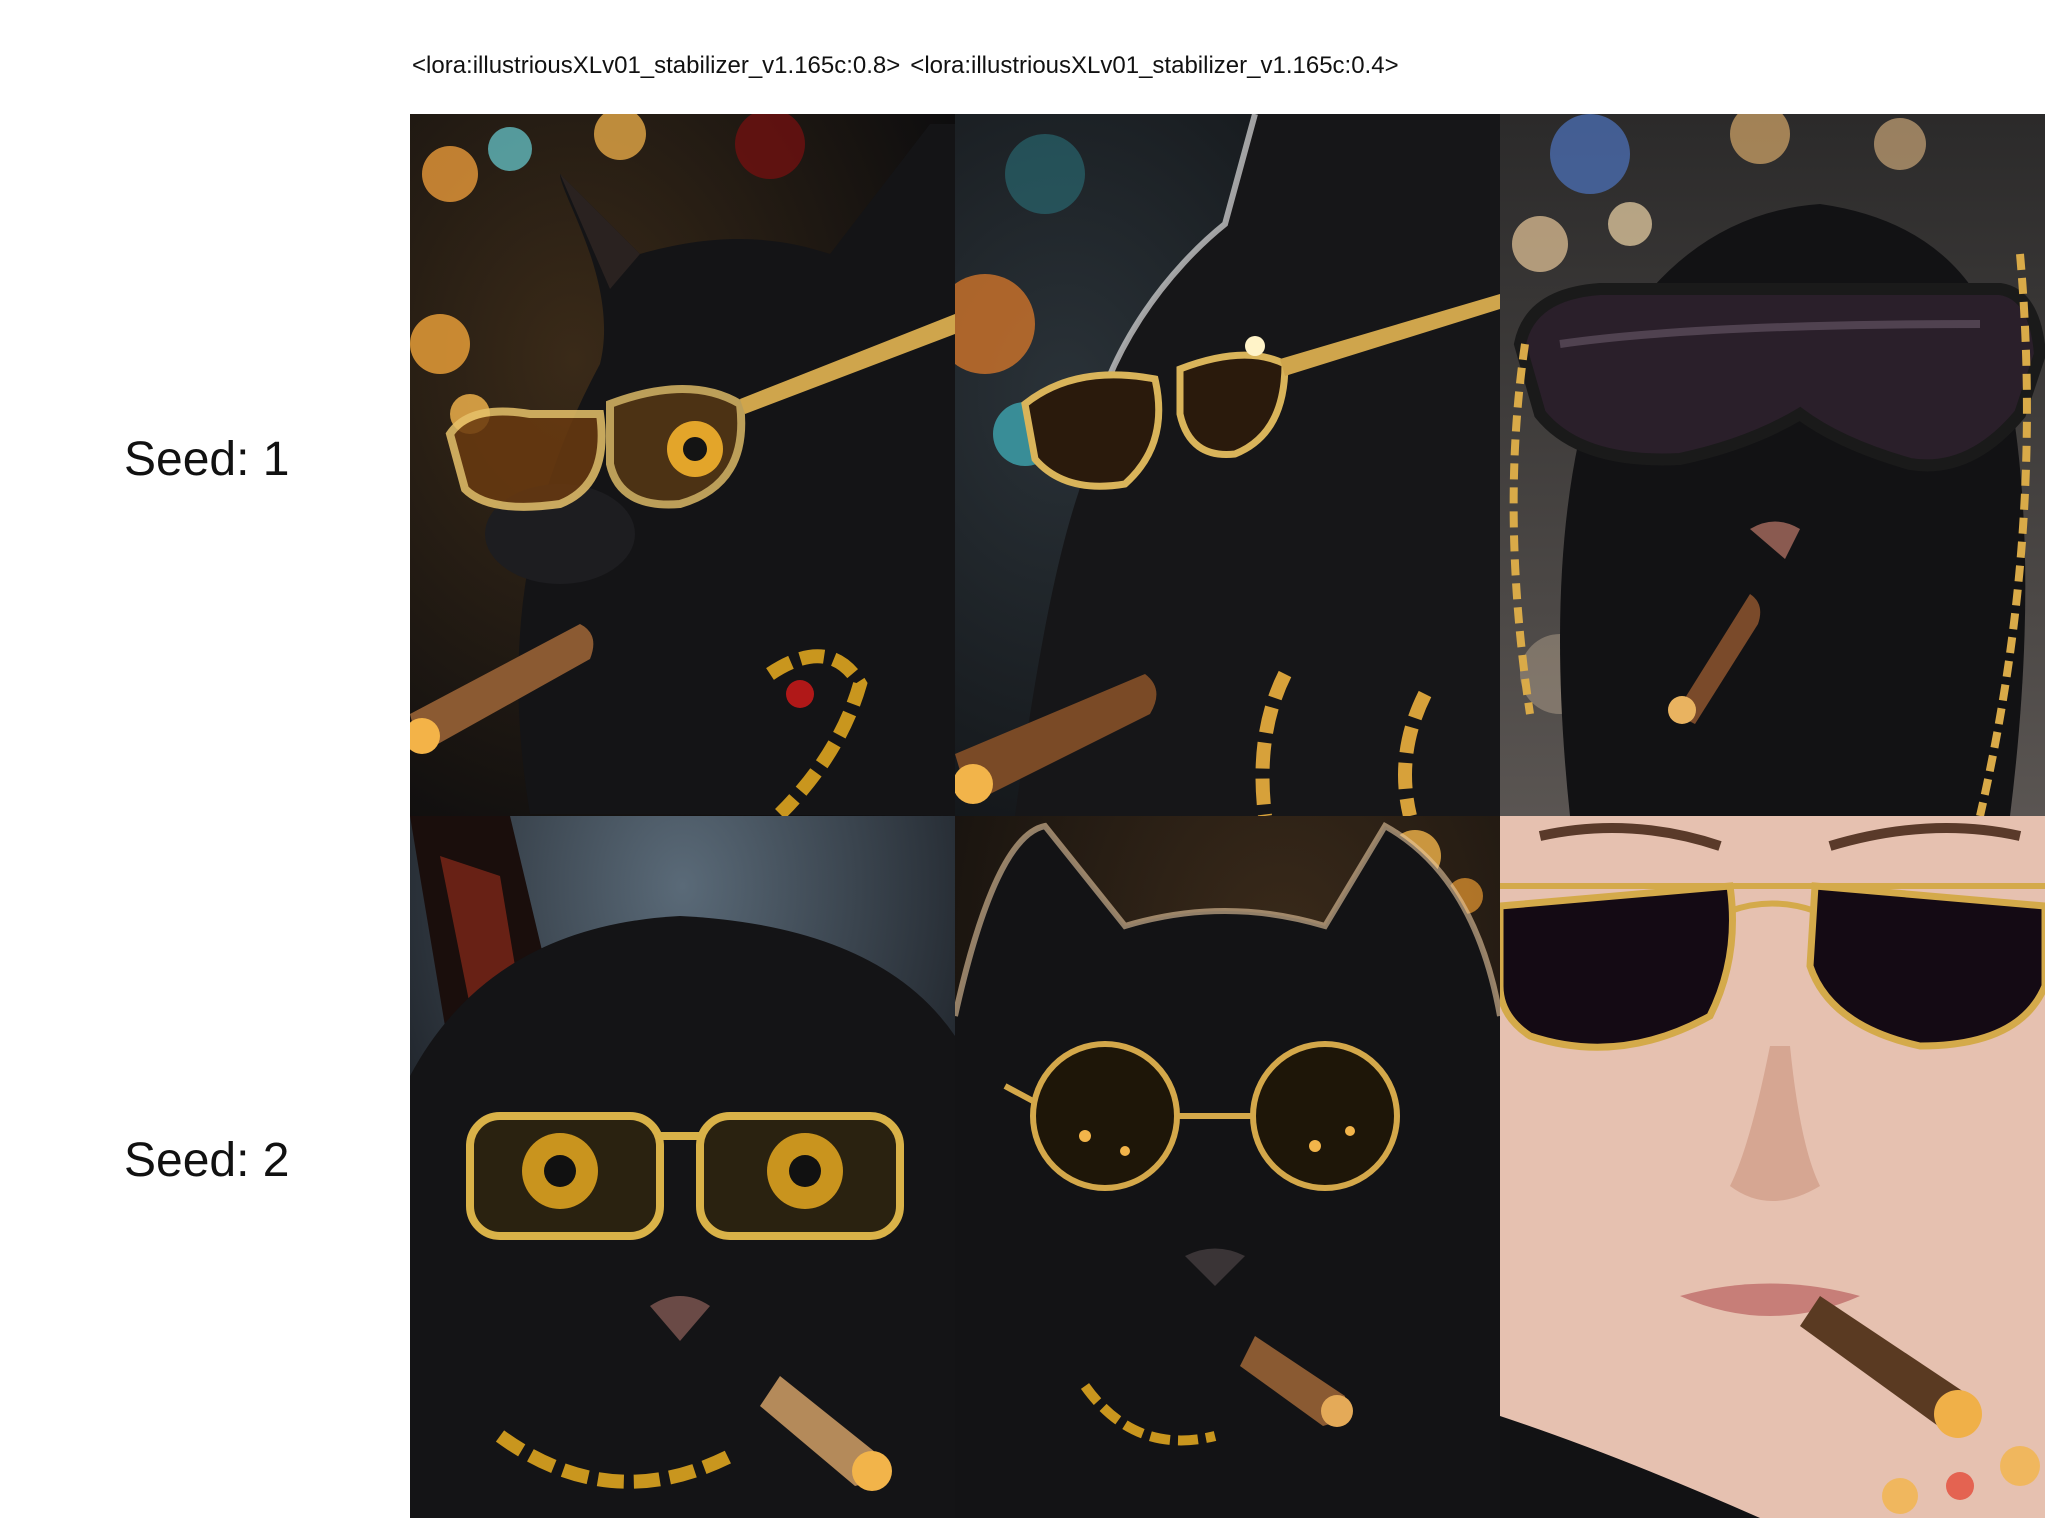  What do you see at coordinates (207, 1160) in the screenshot?
I see `row-label-seed-2: Seed: 2` at bounding box center [207, 1160].